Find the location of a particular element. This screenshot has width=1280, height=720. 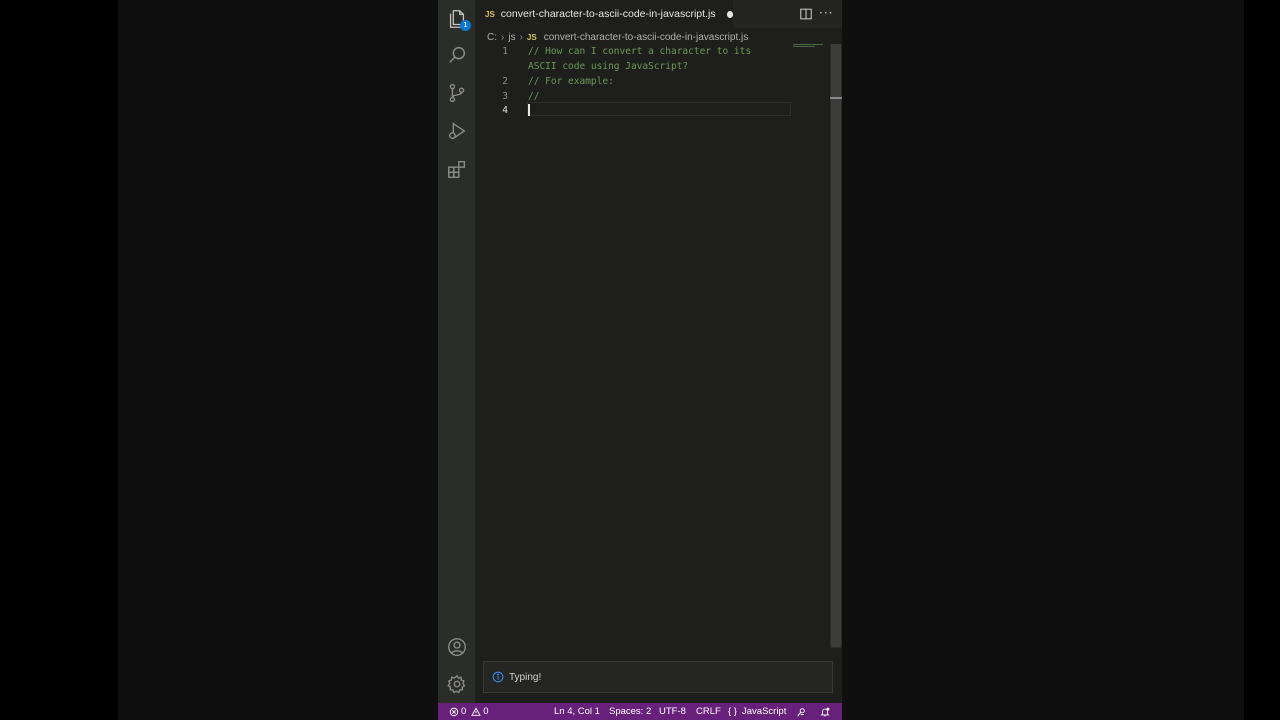

split-editor-icon is located at coordinates (806, 14).